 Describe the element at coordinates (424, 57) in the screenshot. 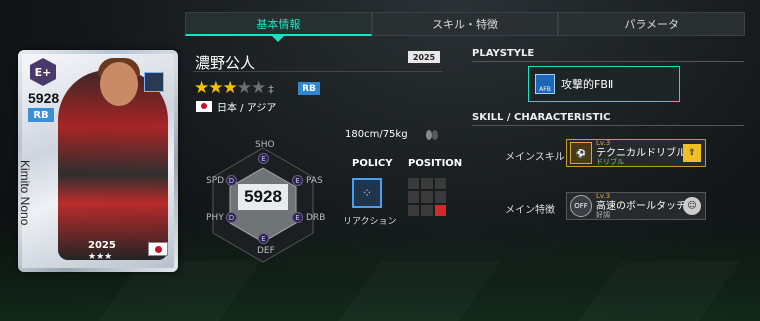

I see `year-badge: 2025` at that location.